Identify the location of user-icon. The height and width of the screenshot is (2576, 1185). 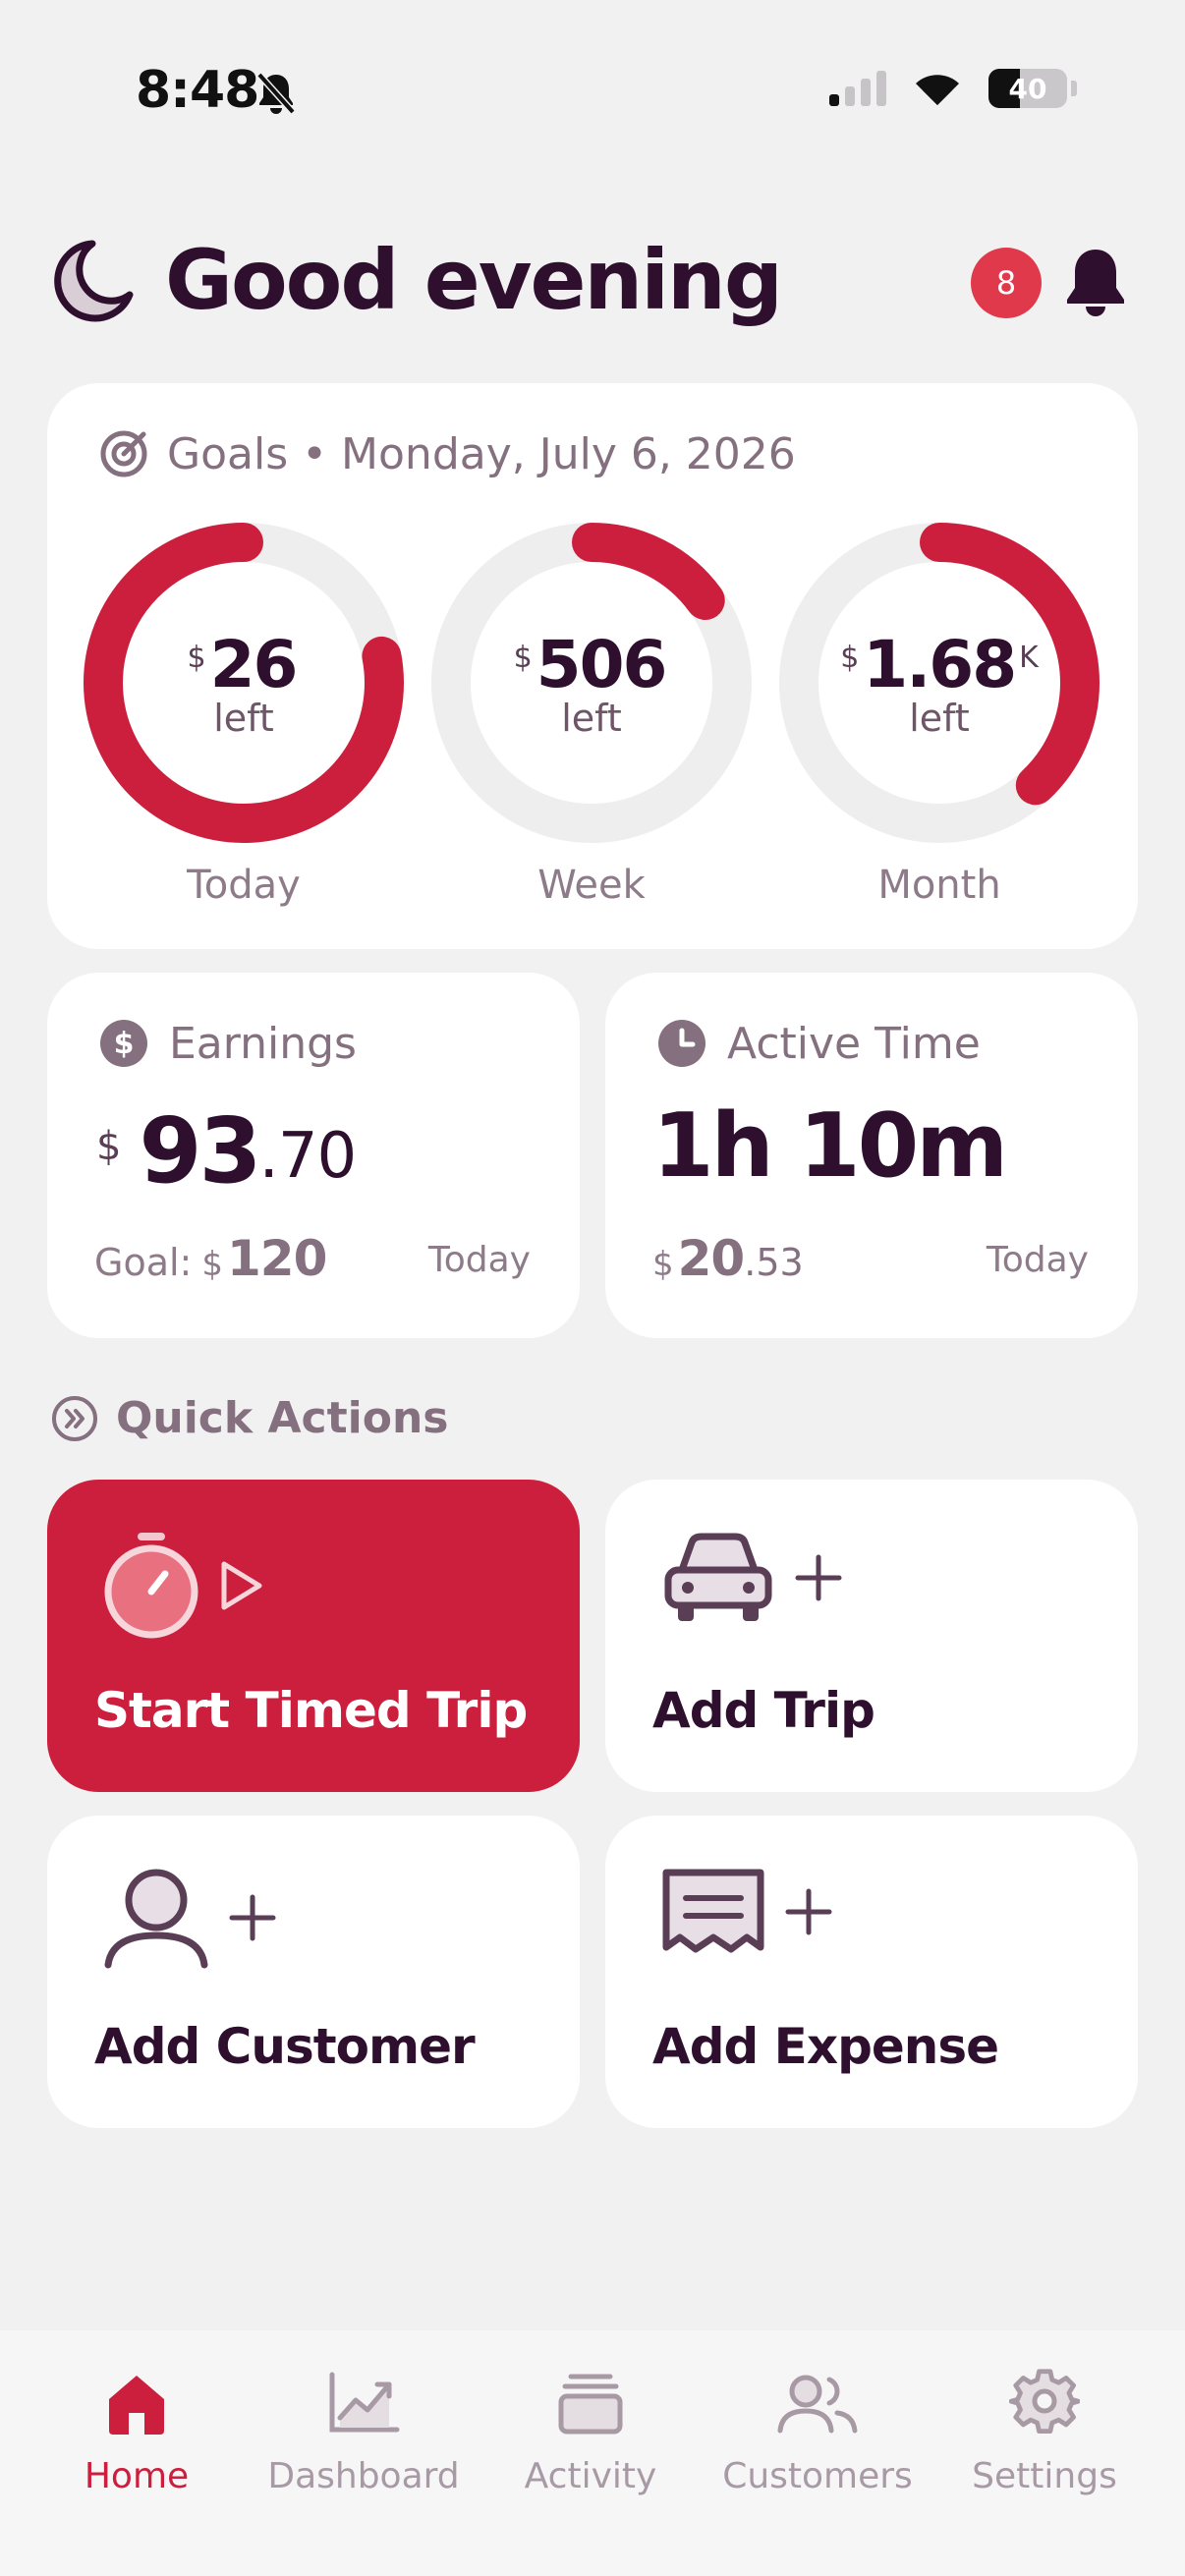
(156, 1919).